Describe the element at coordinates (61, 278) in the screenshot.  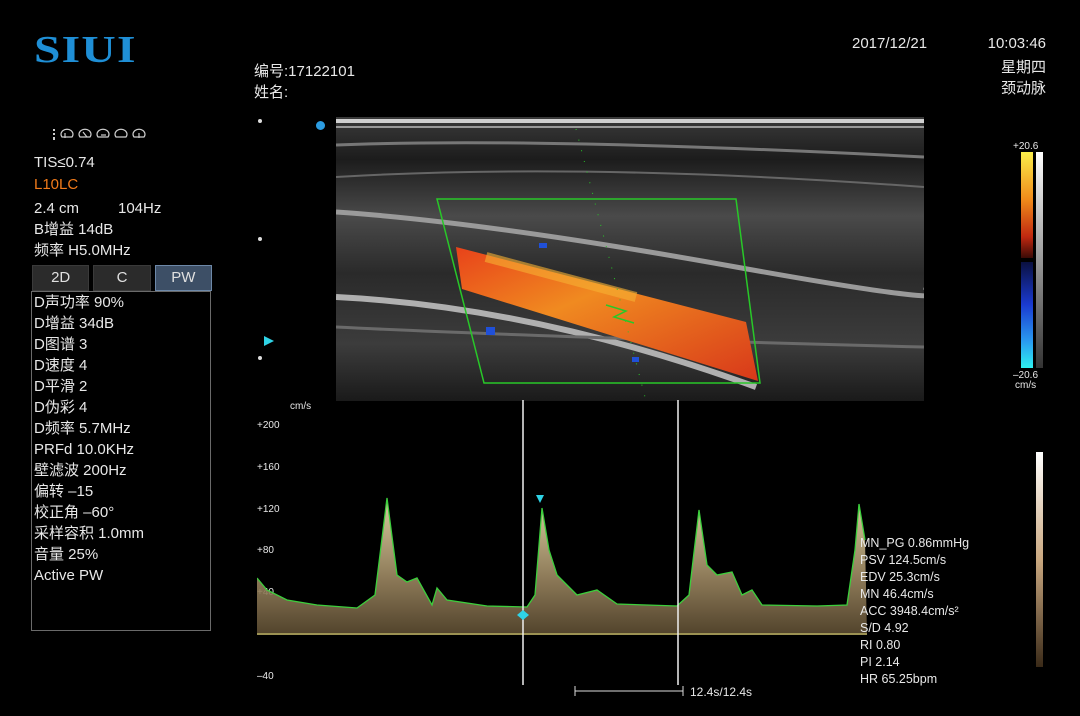
I see `tab-2d: 2D` at that location.